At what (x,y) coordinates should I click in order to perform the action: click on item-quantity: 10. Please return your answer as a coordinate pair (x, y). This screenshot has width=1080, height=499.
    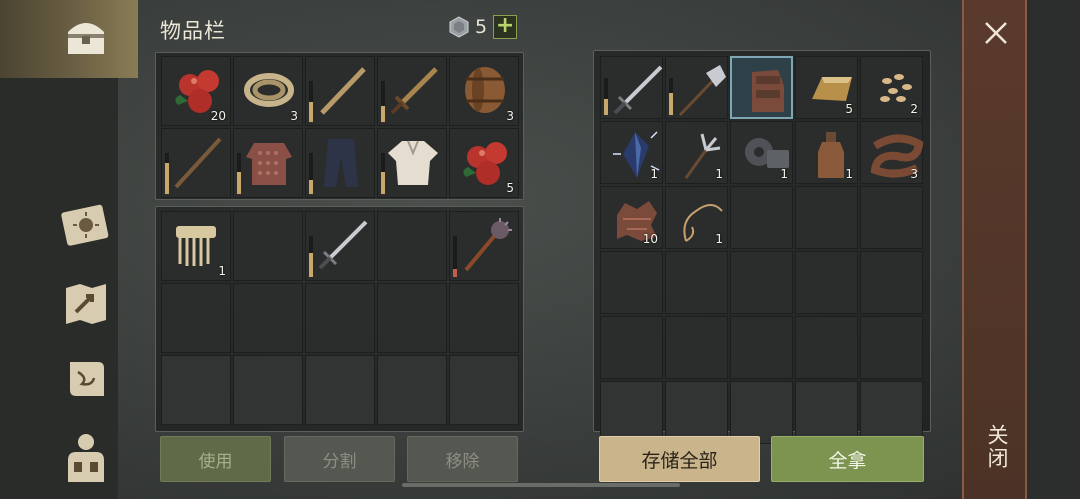
    Looking at the image, I should click on (650, 239).